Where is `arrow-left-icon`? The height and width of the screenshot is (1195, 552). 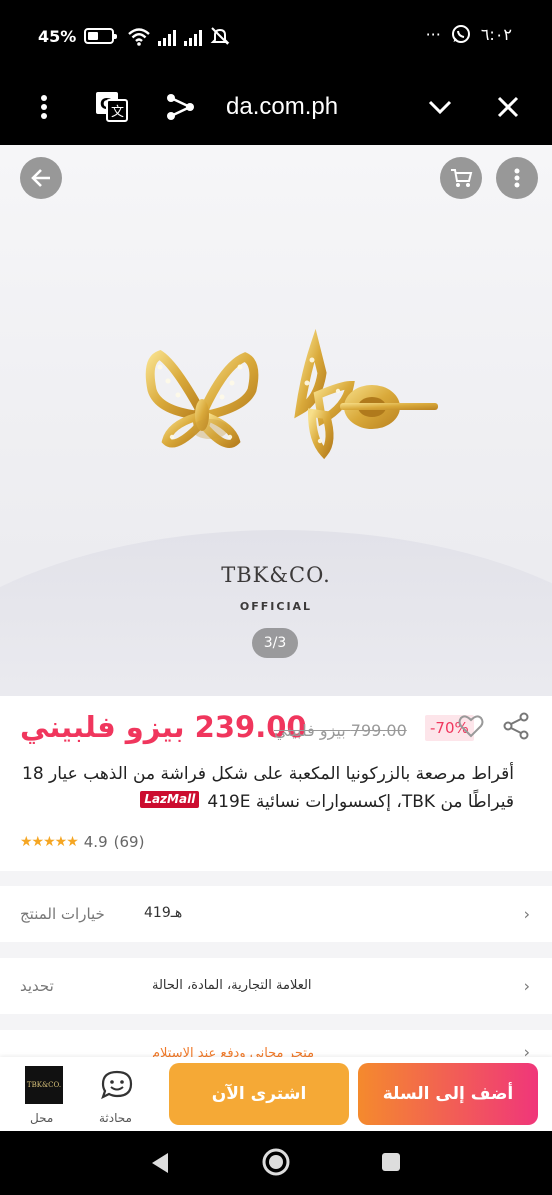
arrow-left-icon is located at coordinates (40, 178).